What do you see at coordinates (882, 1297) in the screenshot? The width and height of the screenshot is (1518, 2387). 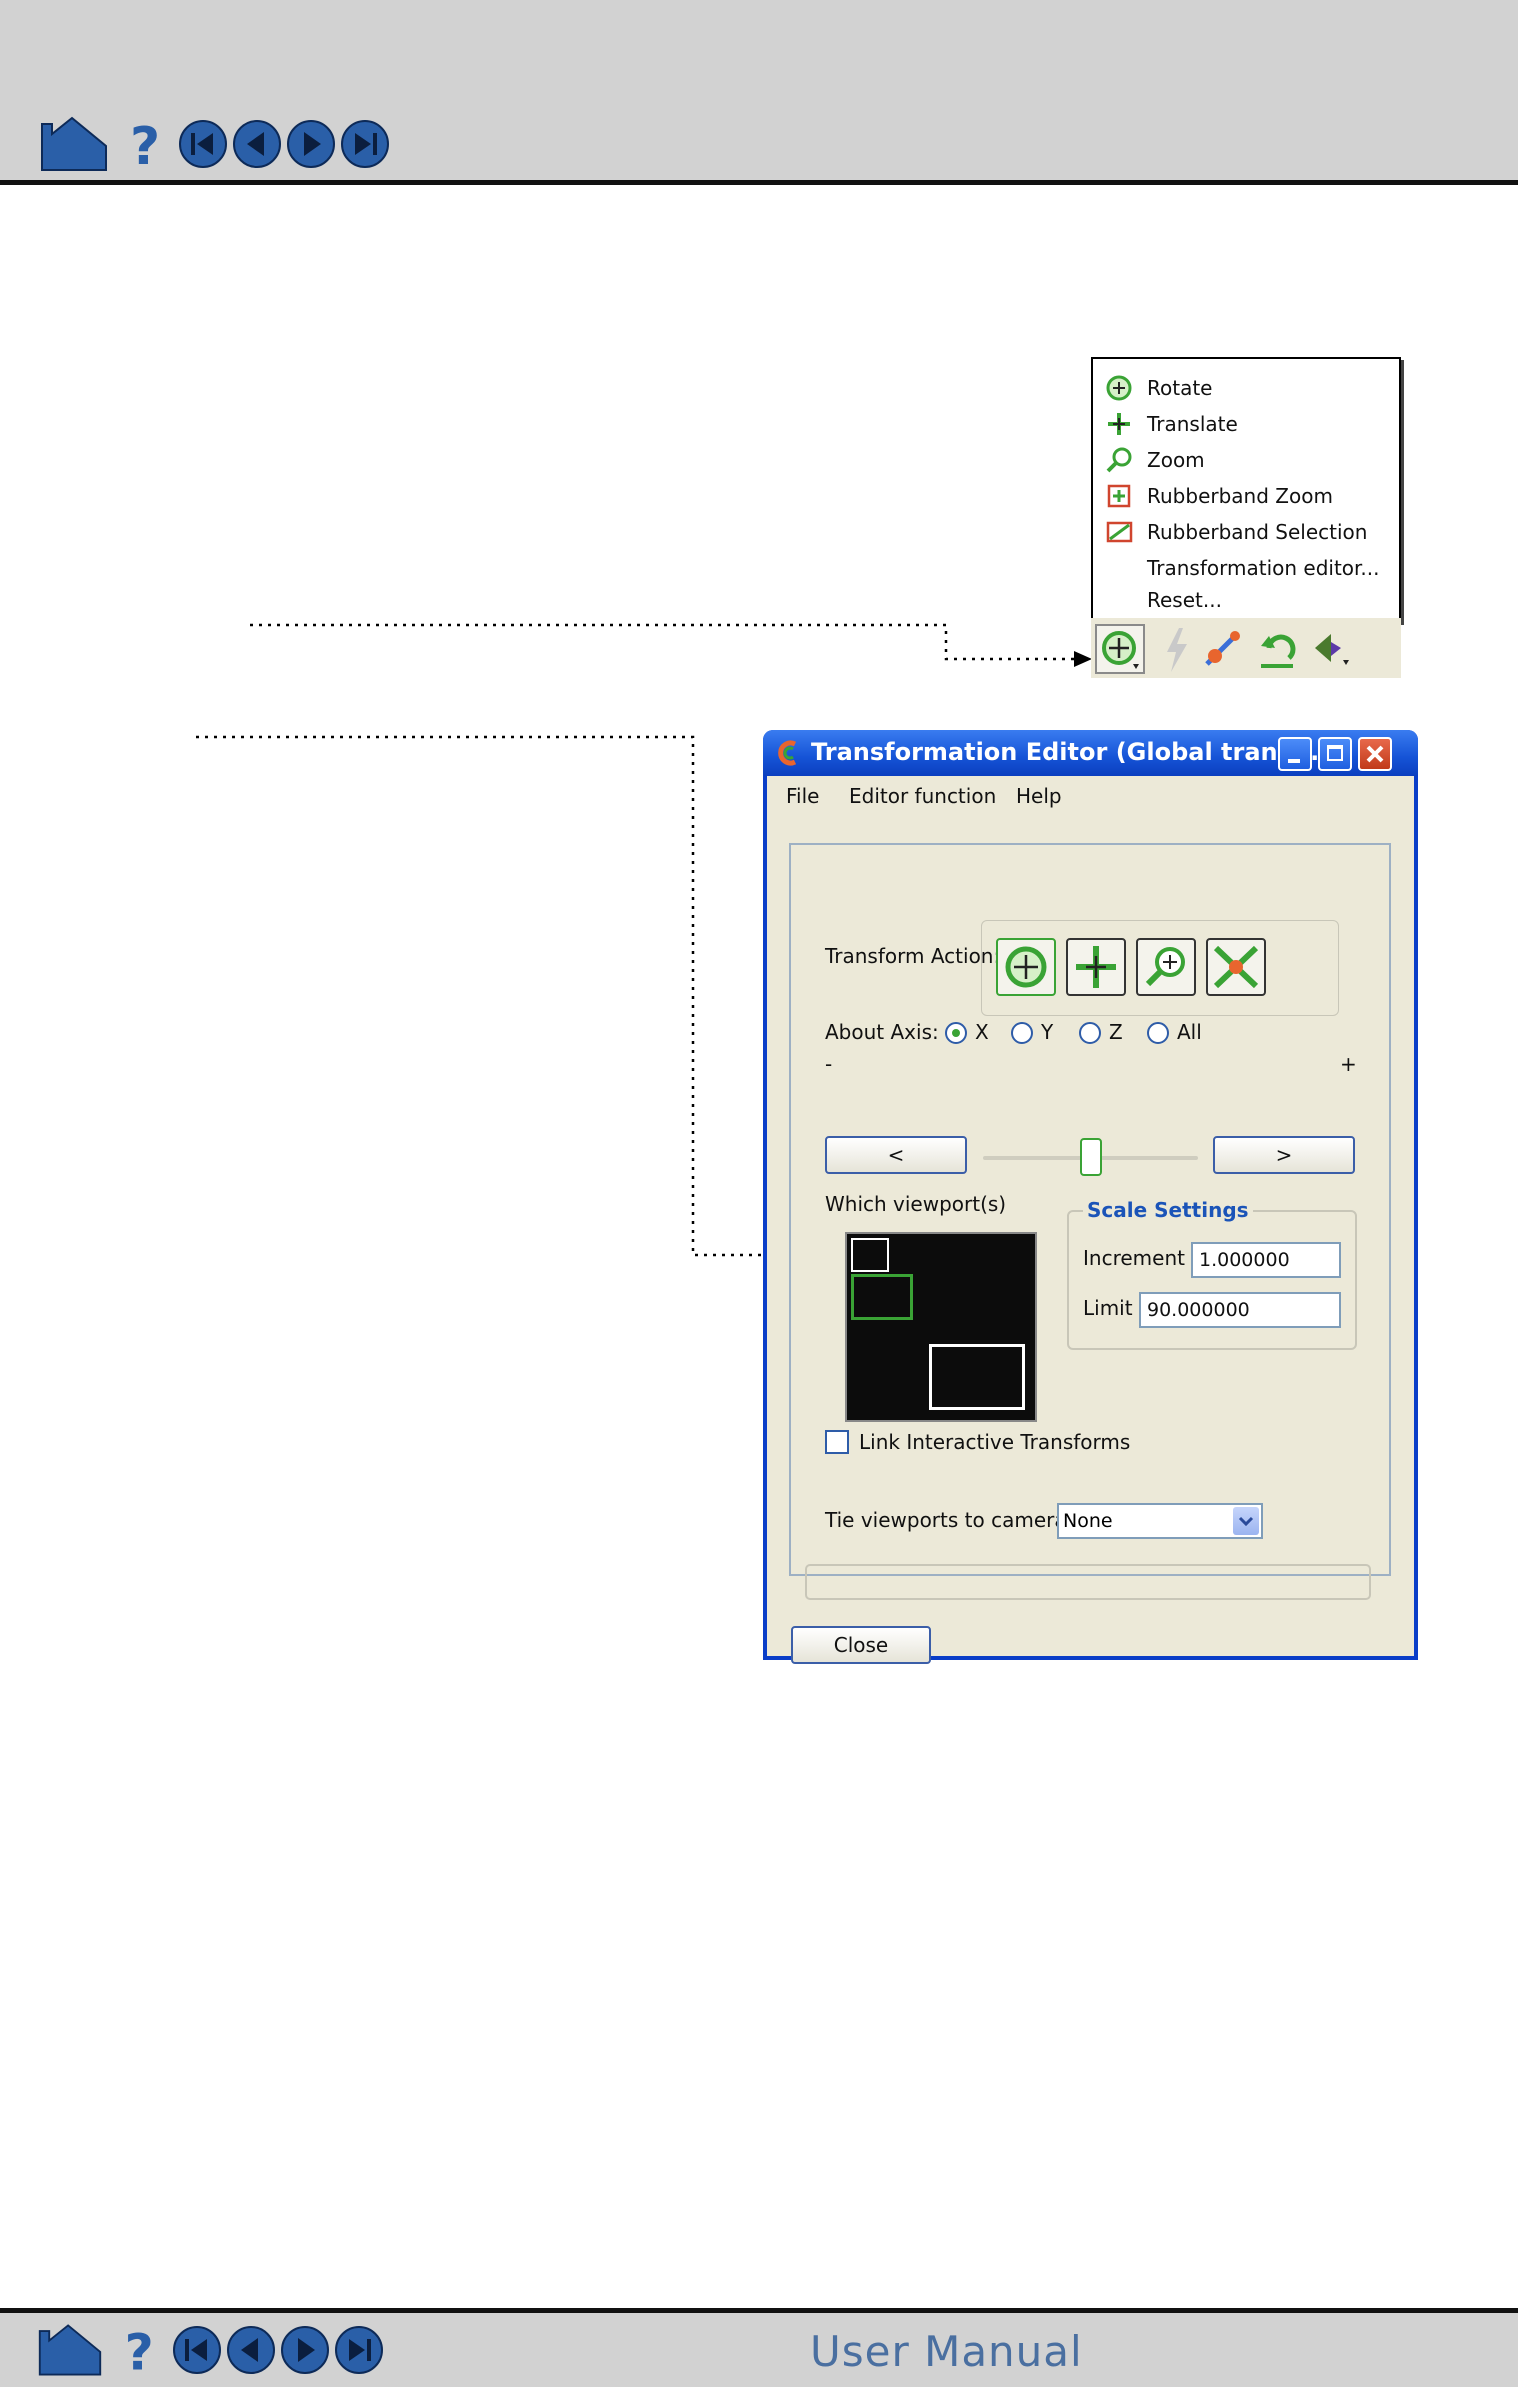 I see `viewport-2-selected` at bounding box center [882, 1297].